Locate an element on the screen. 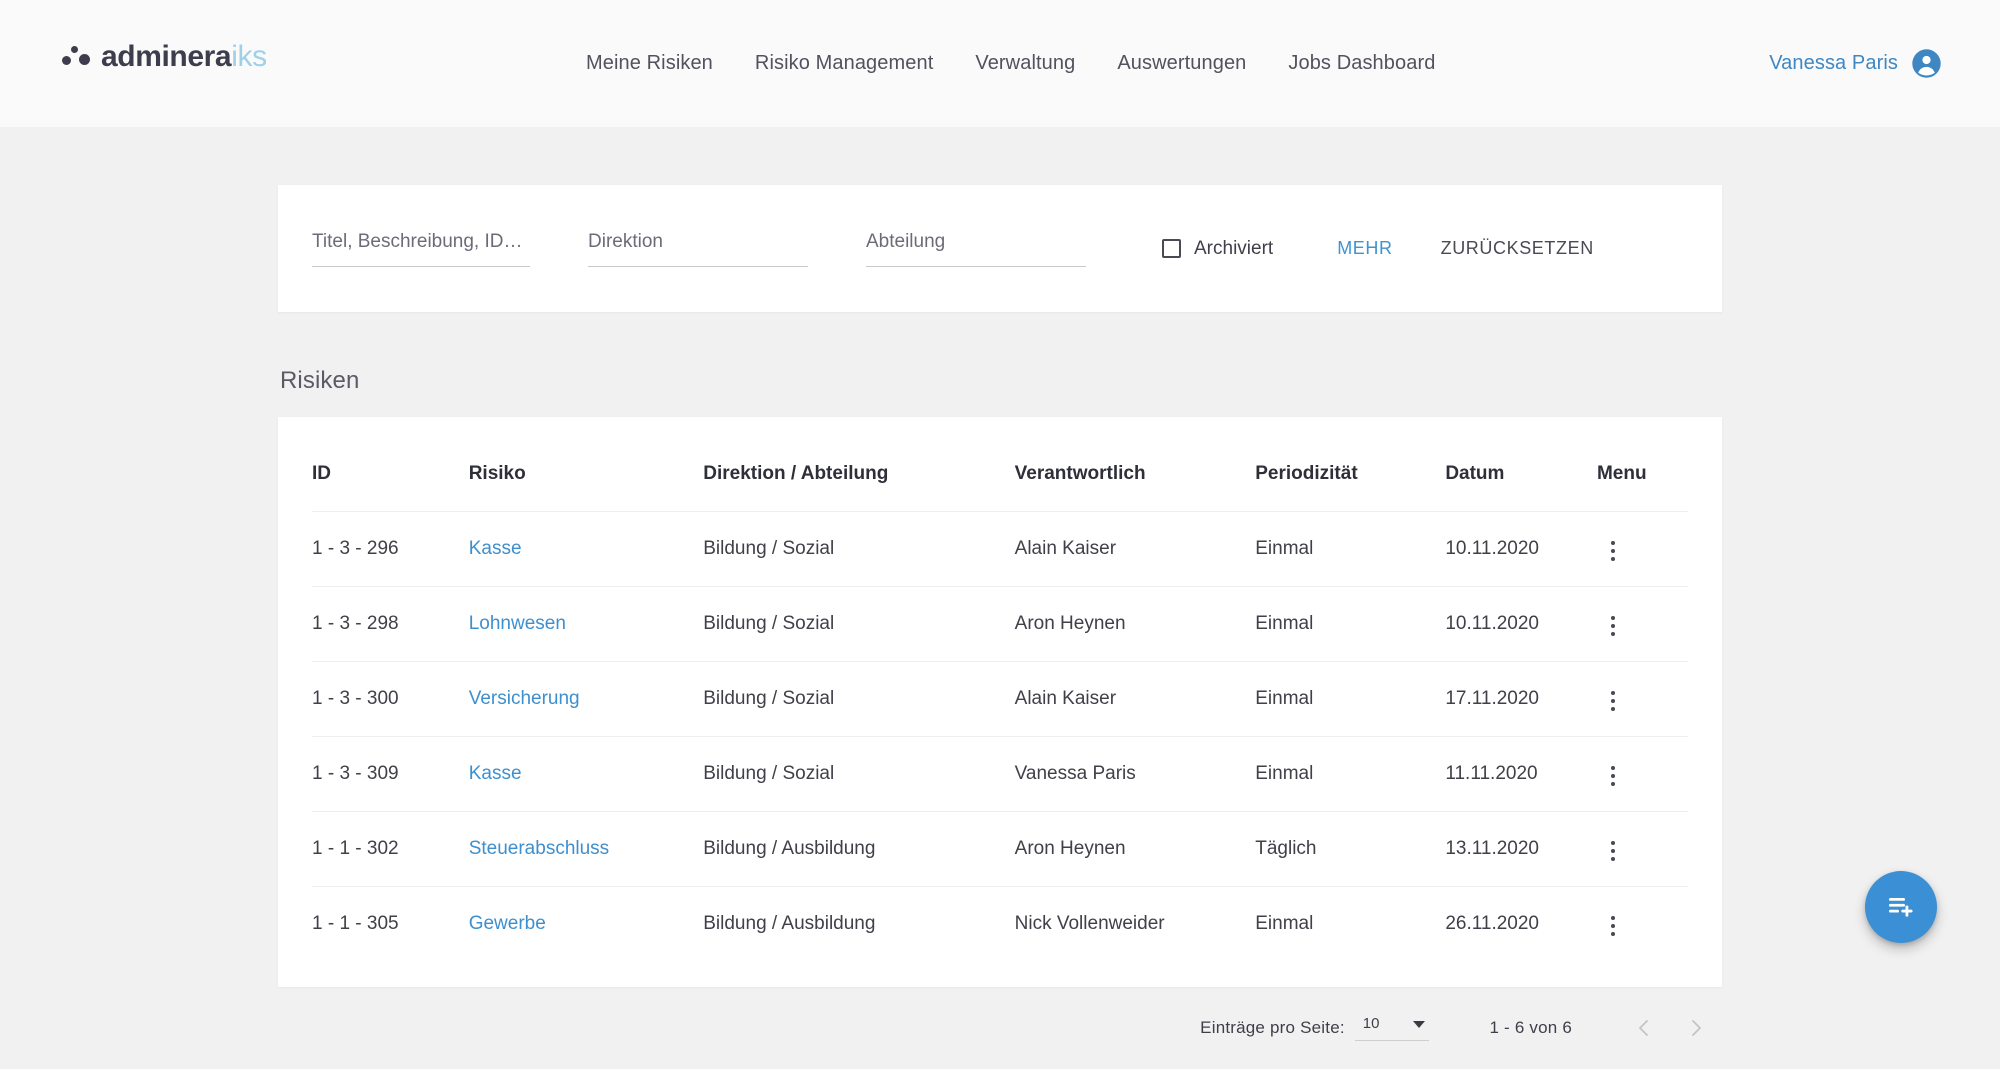  column-header-risiko: Risiko is located at coordinates (586, 464).